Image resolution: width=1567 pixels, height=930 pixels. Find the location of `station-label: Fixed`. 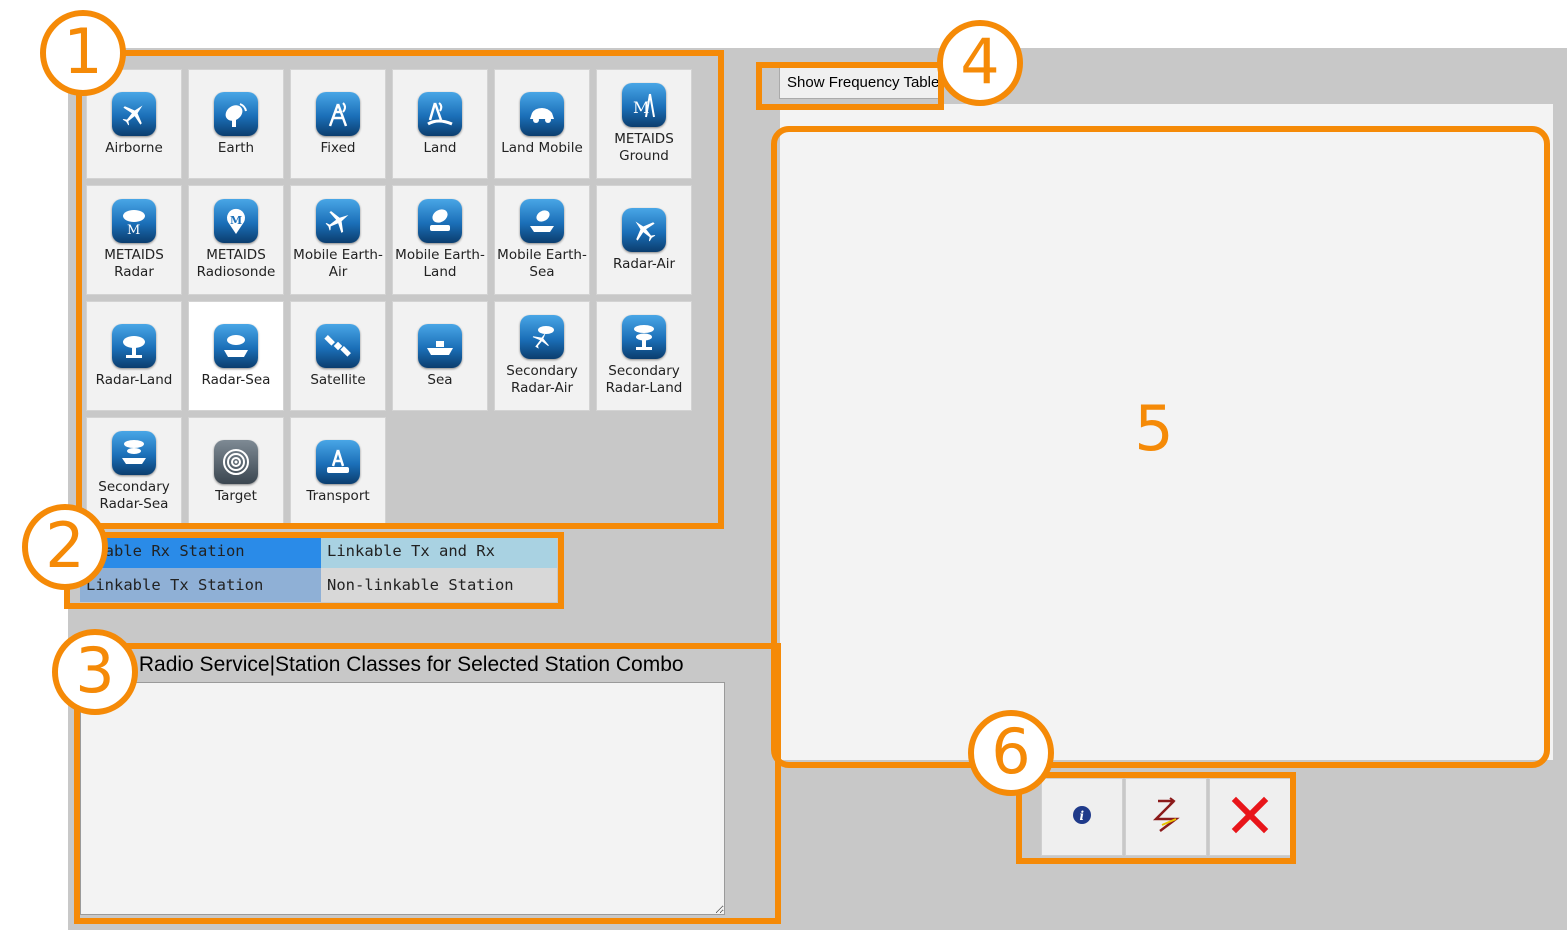

station-label: Fixed is located at coordinates (338, 147).